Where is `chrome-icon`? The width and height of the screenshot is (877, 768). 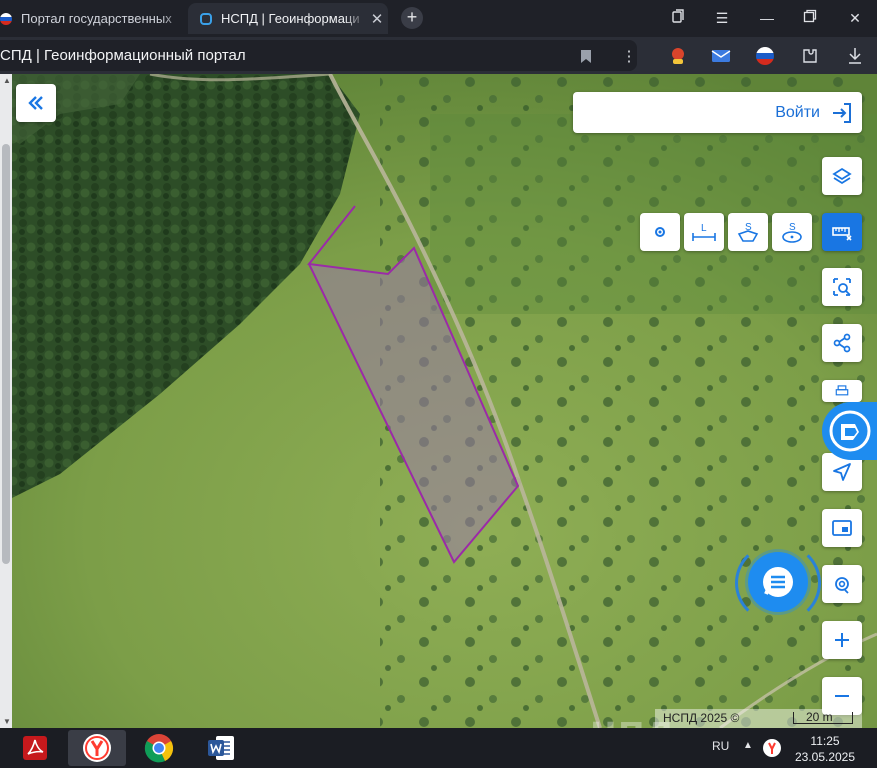 chrome-icon is located at coordinates (159, 748).